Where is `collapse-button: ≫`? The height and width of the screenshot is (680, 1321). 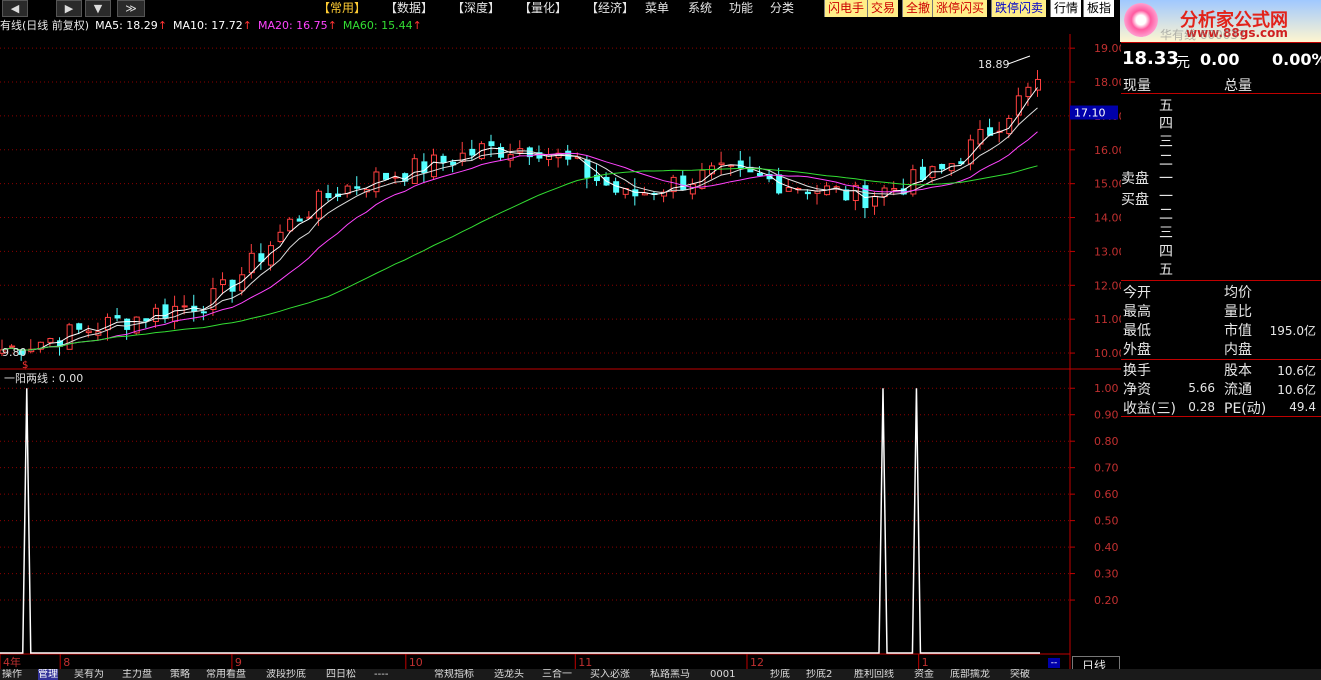
collapse-button: ≫ is located at coordinates (131, 8).